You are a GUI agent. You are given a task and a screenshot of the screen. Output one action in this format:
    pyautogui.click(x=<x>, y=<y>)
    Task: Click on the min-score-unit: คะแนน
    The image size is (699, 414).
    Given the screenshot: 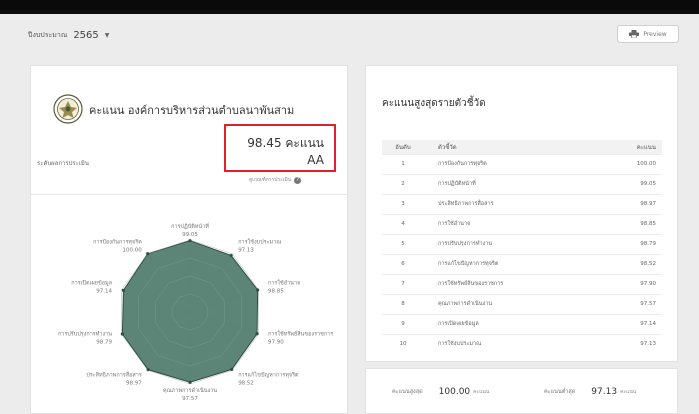 What is the action you would take?
    pyautogui.click(x=628, y=392)
    